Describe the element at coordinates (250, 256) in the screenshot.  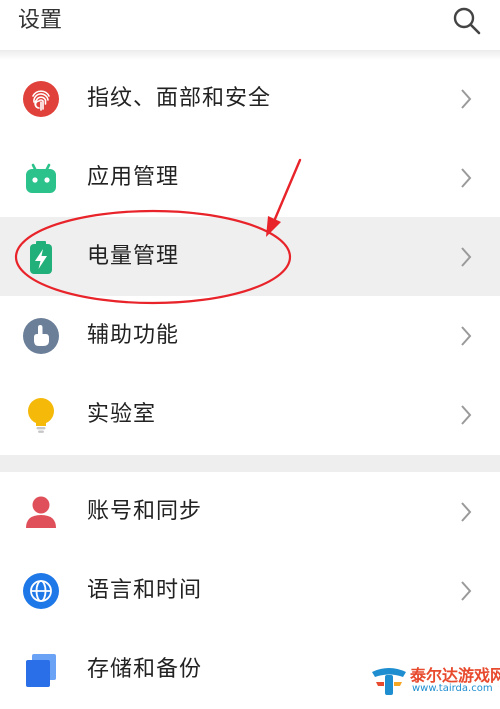
I see `settings-item-battery-management: 电量管理` at that location.